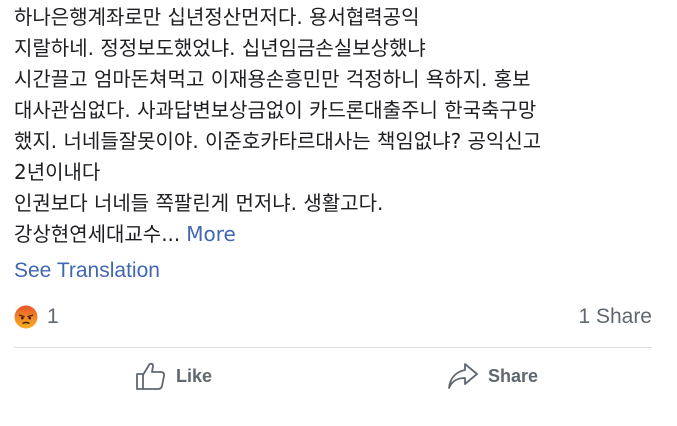 This screenshot has width=677, height=426. What do you see at coordinates (53, 316) in the screenshot?
I see `reaction-count: 1` at bounding box center [53, 316].